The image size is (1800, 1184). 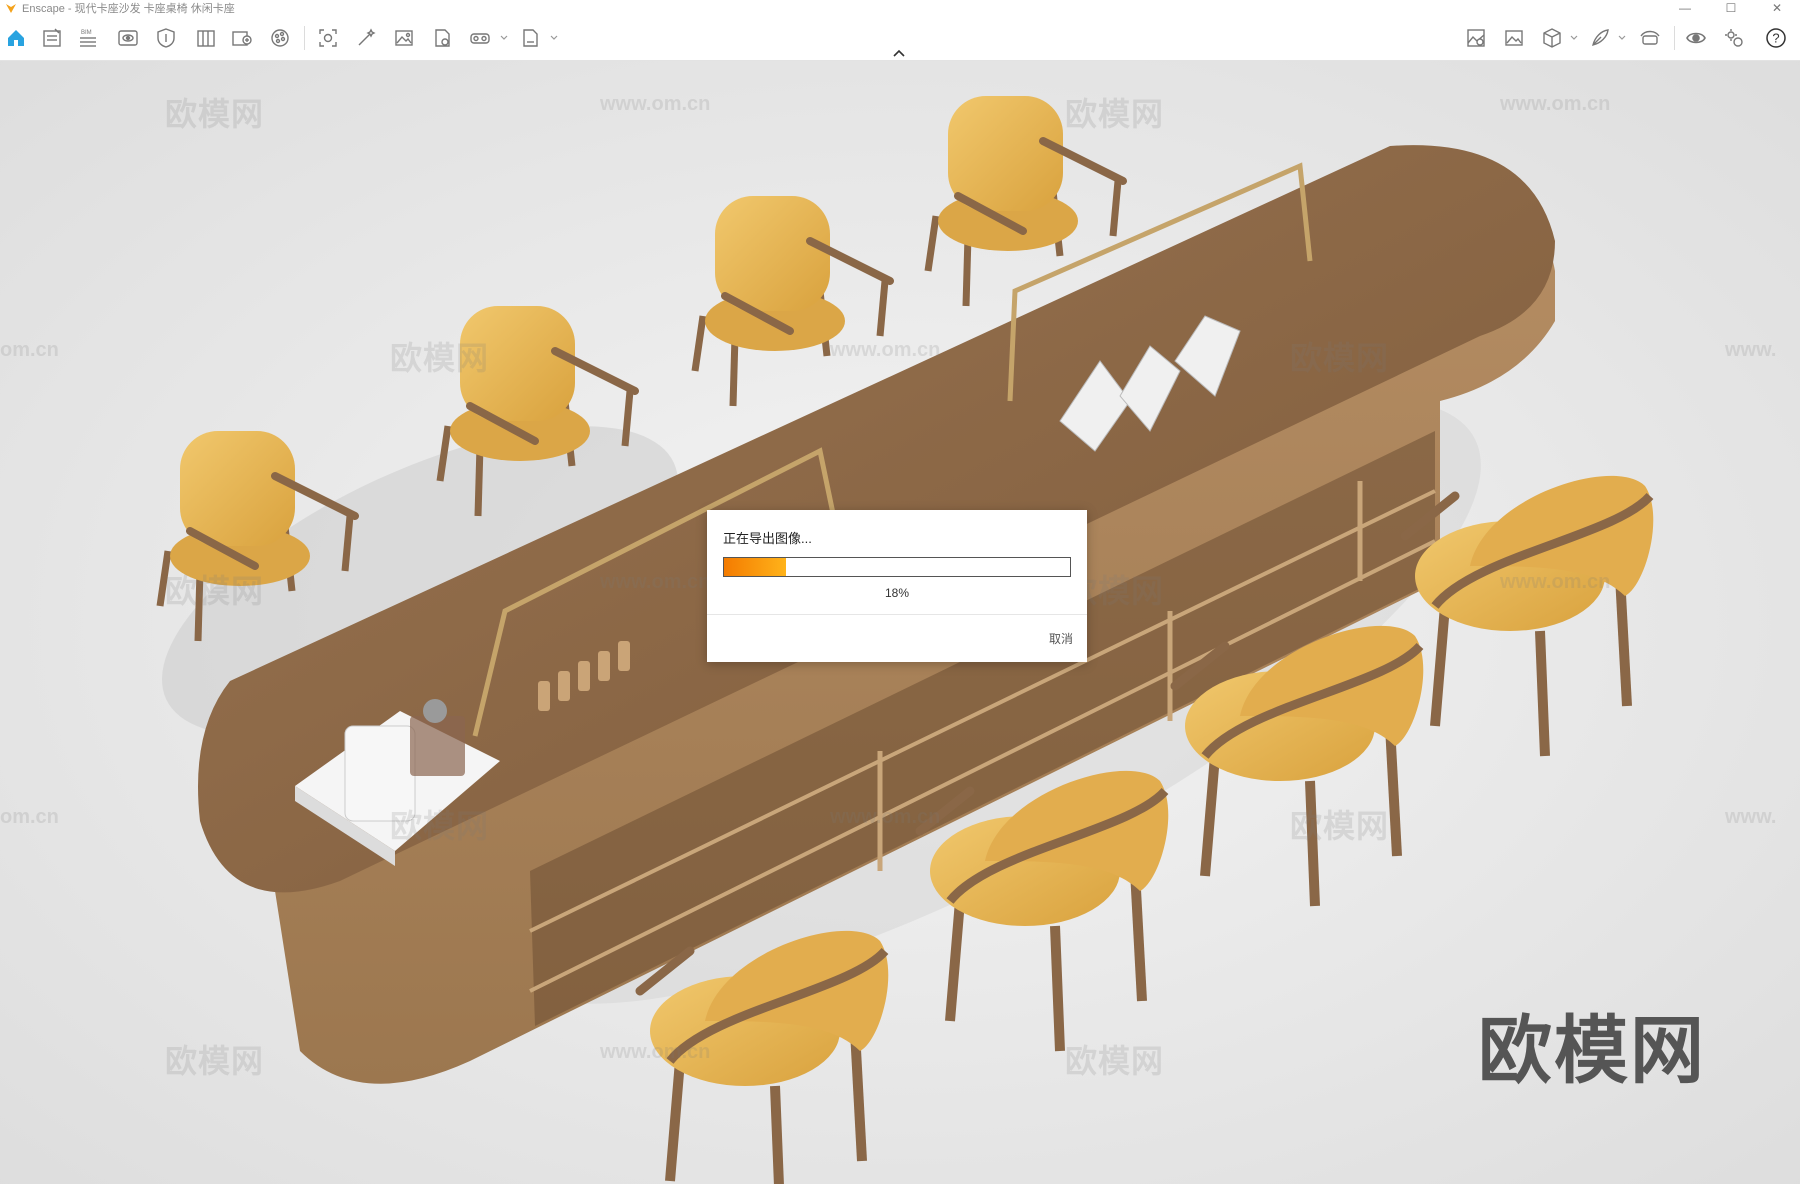 I want to click on batch-render-icon, so click(x=442, y=38).